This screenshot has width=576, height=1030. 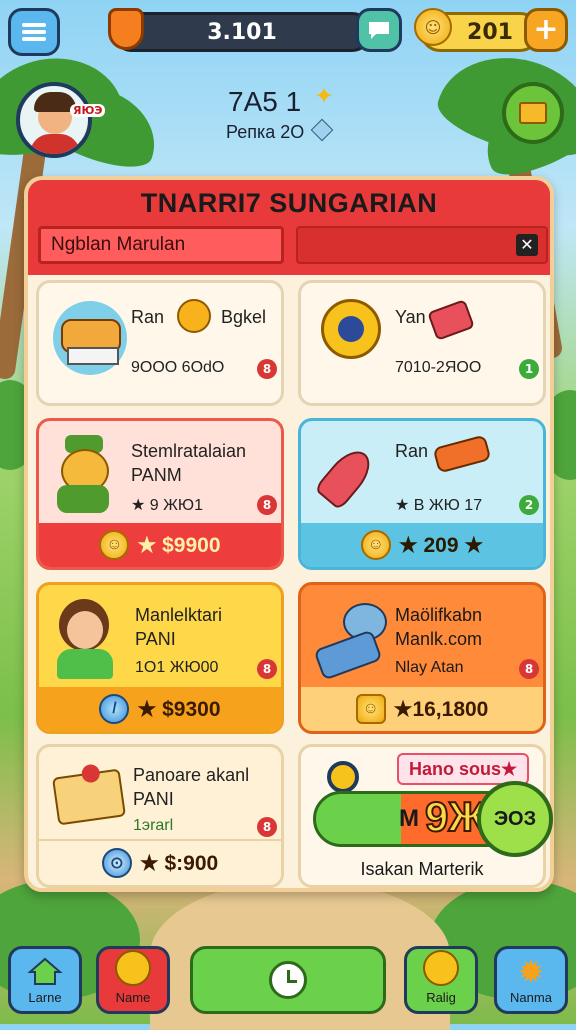 What do you see at coordinates (133, 968) in the screenshot?
I see `character-icon` at bounding box center [133, 968].